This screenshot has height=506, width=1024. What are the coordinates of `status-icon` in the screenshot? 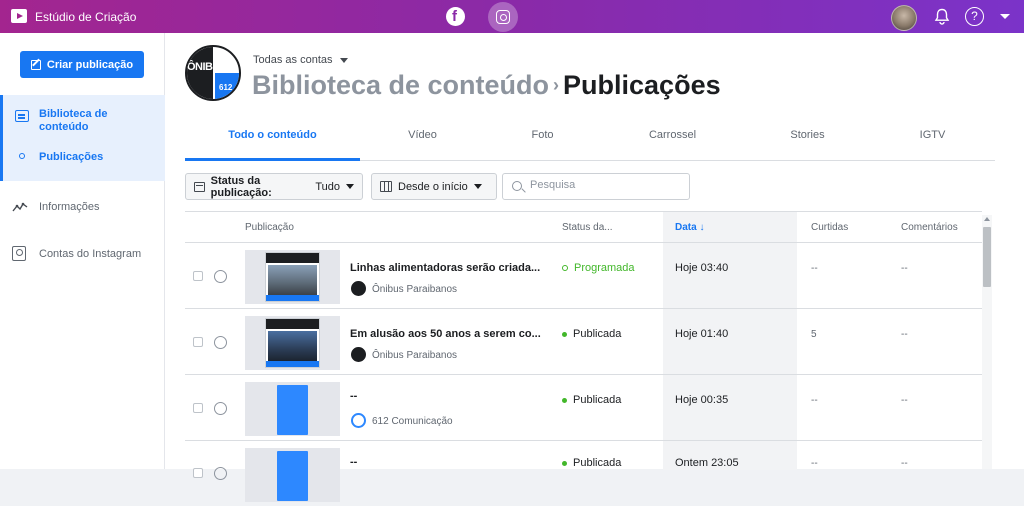 It's located at (199, 186).